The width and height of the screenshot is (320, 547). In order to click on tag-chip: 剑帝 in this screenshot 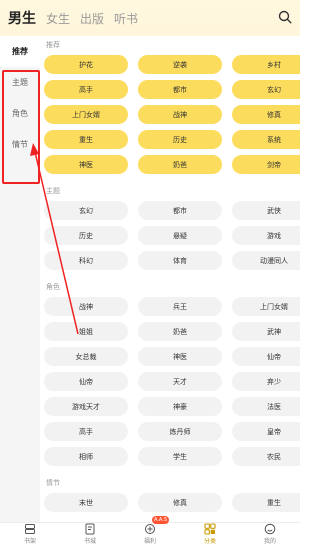, I will do `click(266, 164)`.